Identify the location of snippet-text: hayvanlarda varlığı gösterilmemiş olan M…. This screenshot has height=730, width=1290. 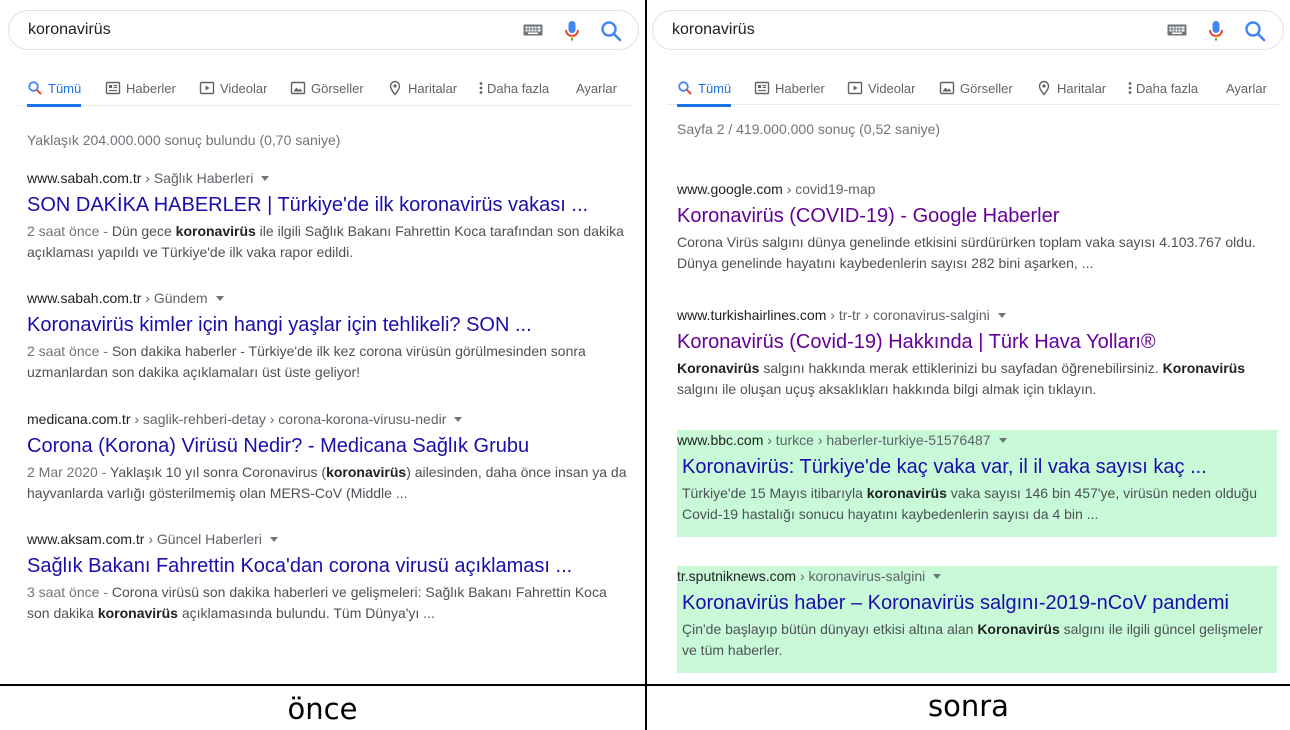
(217, 493).